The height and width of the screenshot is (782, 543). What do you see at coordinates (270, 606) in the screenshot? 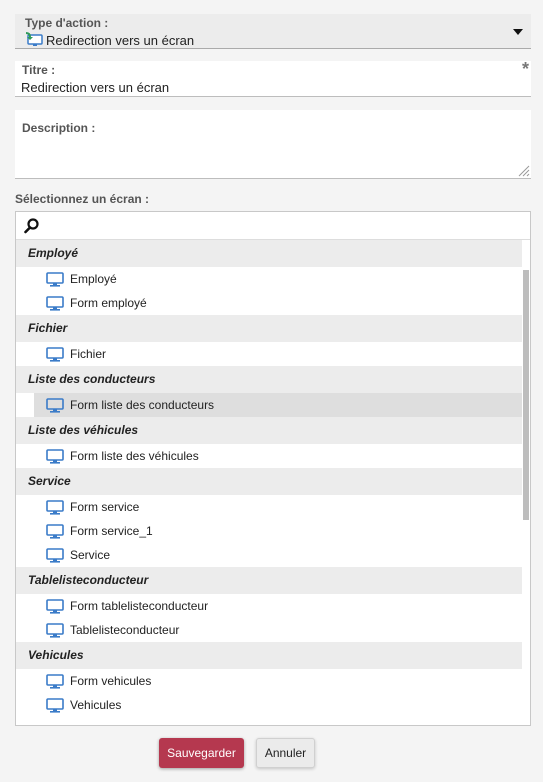
I see `list-item: Form tablelisteconducteur` at bounding box center [270, 606].